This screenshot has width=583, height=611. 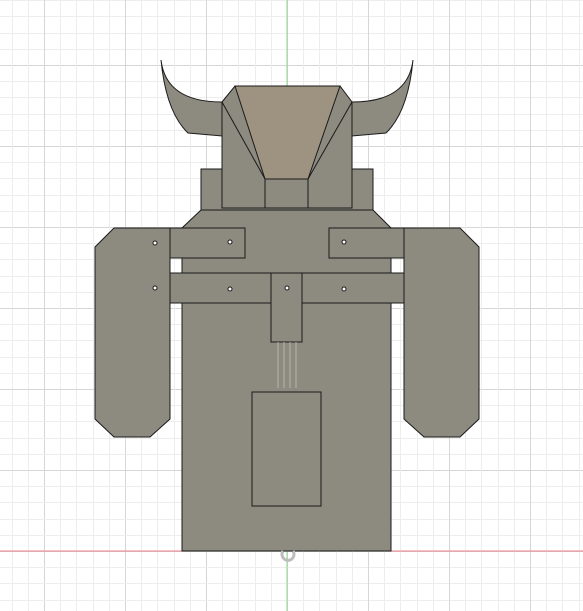 What do you see at coordinates (441, 332) in the screenshot?
I see `right-arm` at bounding box center [441, 332].